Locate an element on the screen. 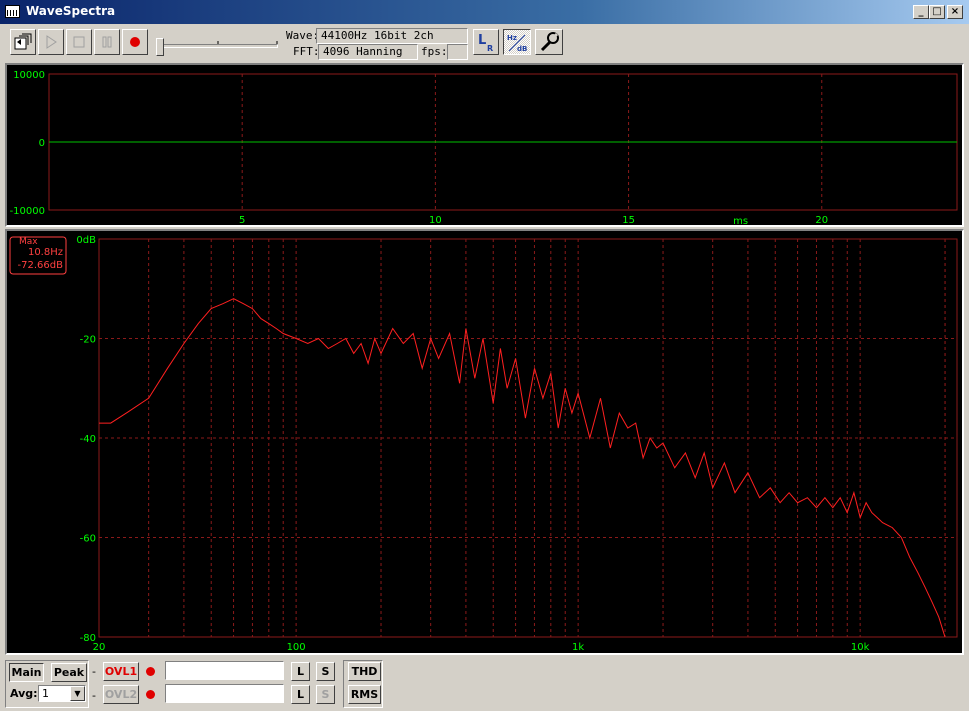  ovl2-field is located at coordinates (224, 693).